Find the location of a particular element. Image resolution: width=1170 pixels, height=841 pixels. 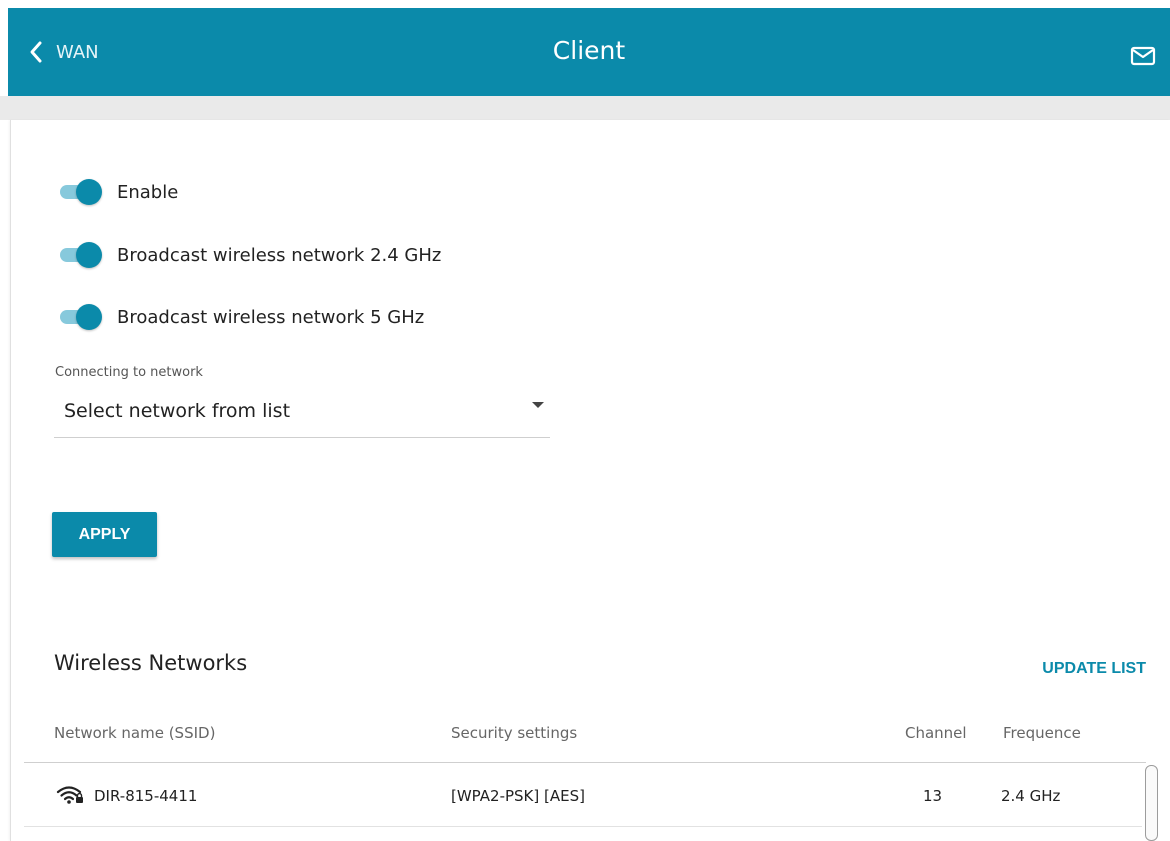

broadcast-5-toggle-row: Broadcast wireless network 5 GHz is located at coordinates (241, 317).